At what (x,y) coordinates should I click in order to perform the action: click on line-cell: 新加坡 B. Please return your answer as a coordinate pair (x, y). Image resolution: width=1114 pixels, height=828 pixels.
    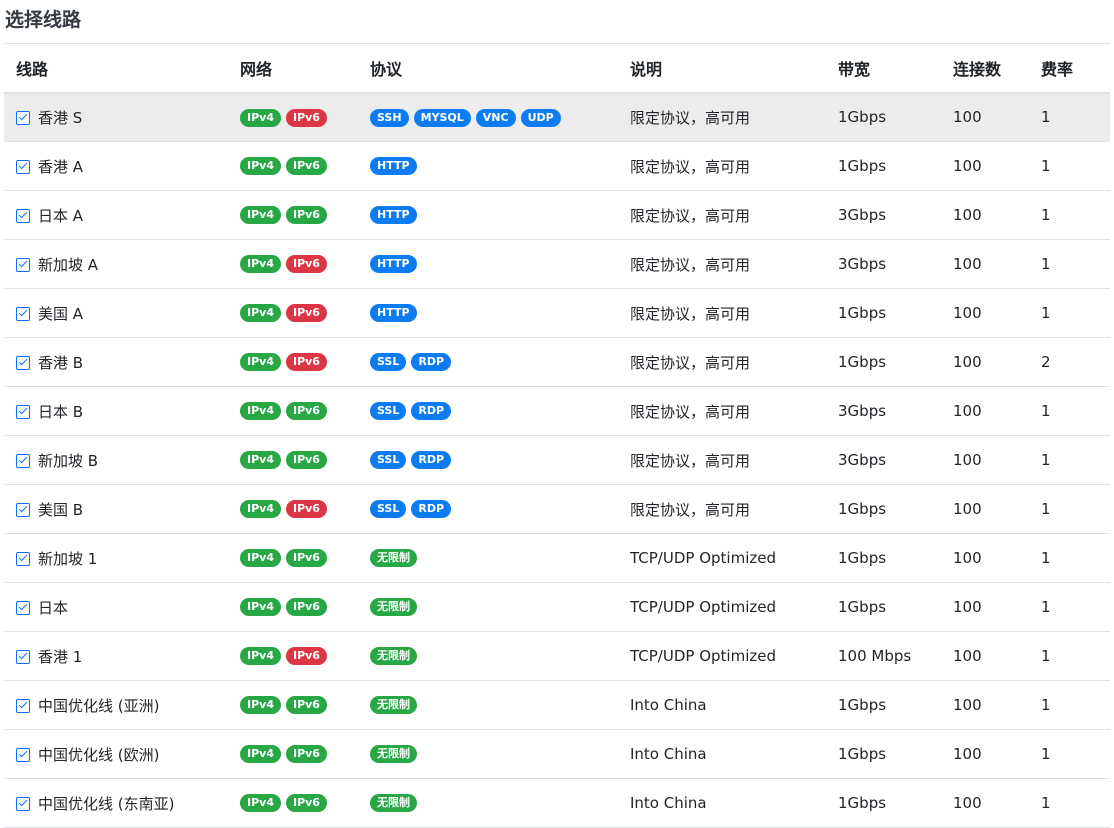
    Looking at the image, I should click on (122, 460).